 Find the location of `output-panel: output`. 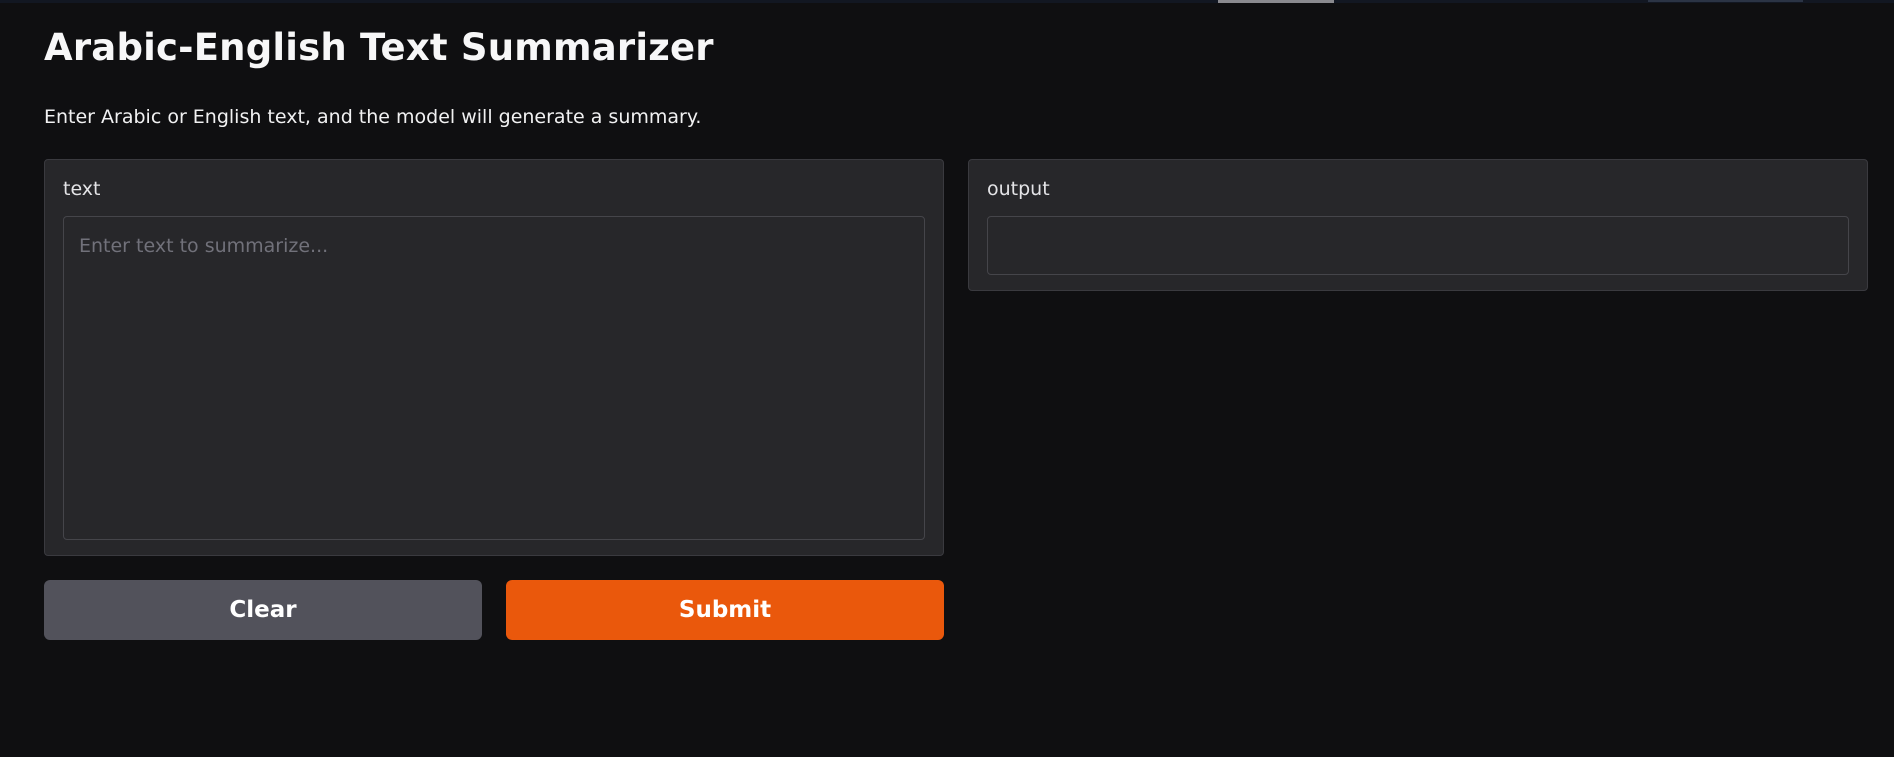

output-panel: output is located at coordinates (1418, 225).